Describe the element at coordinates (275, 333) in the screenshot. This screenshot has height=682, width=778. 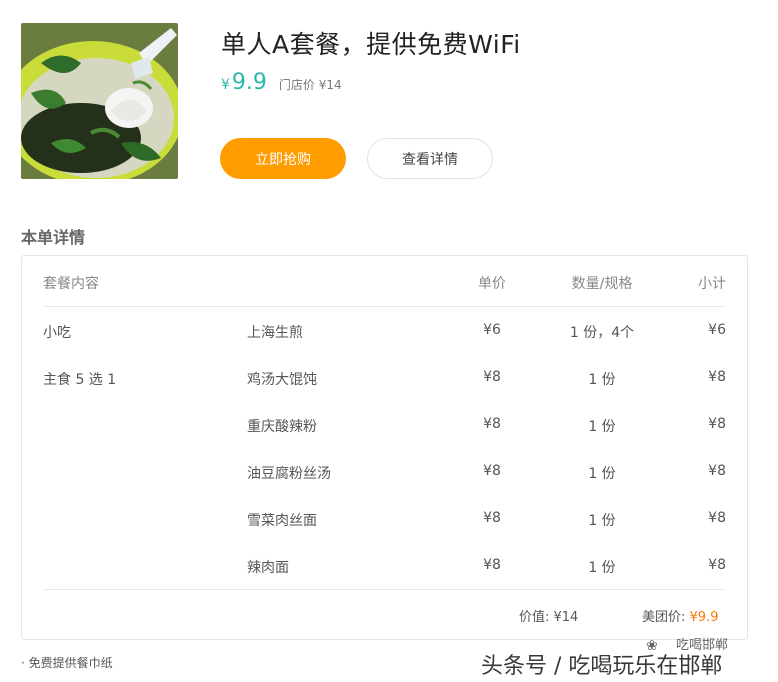
I see `row-item-name: 上海生煎` at that location.